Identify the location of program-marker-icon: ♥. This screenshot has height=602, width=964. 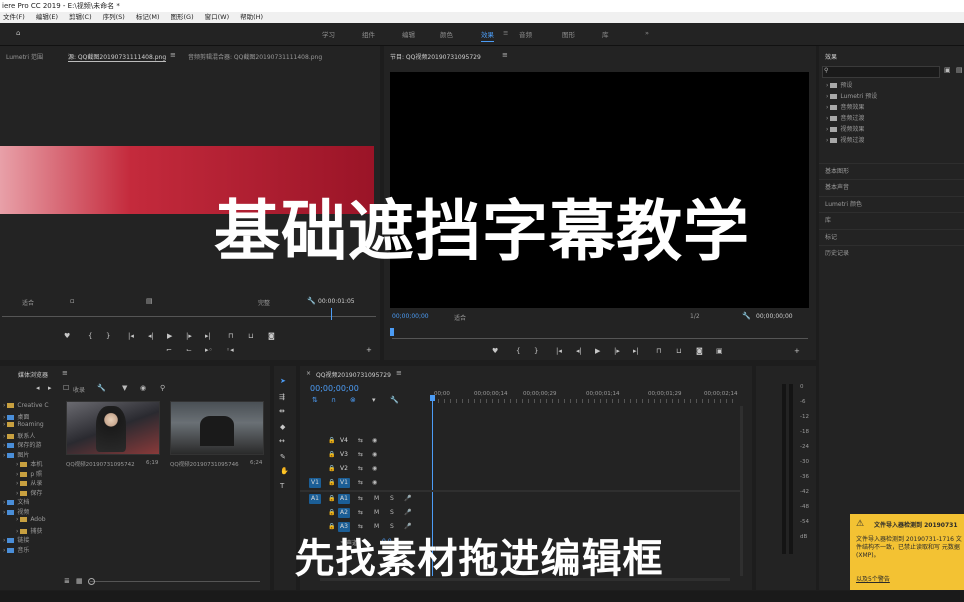
(495, 351).